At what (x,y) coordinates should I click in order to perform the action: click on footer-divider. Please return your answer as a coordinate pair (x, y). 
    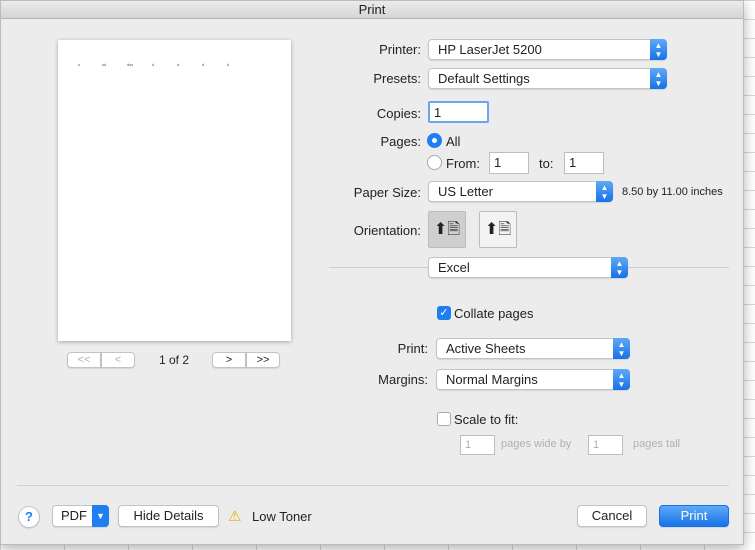
    Looking at the image, I should click on (373, 485).